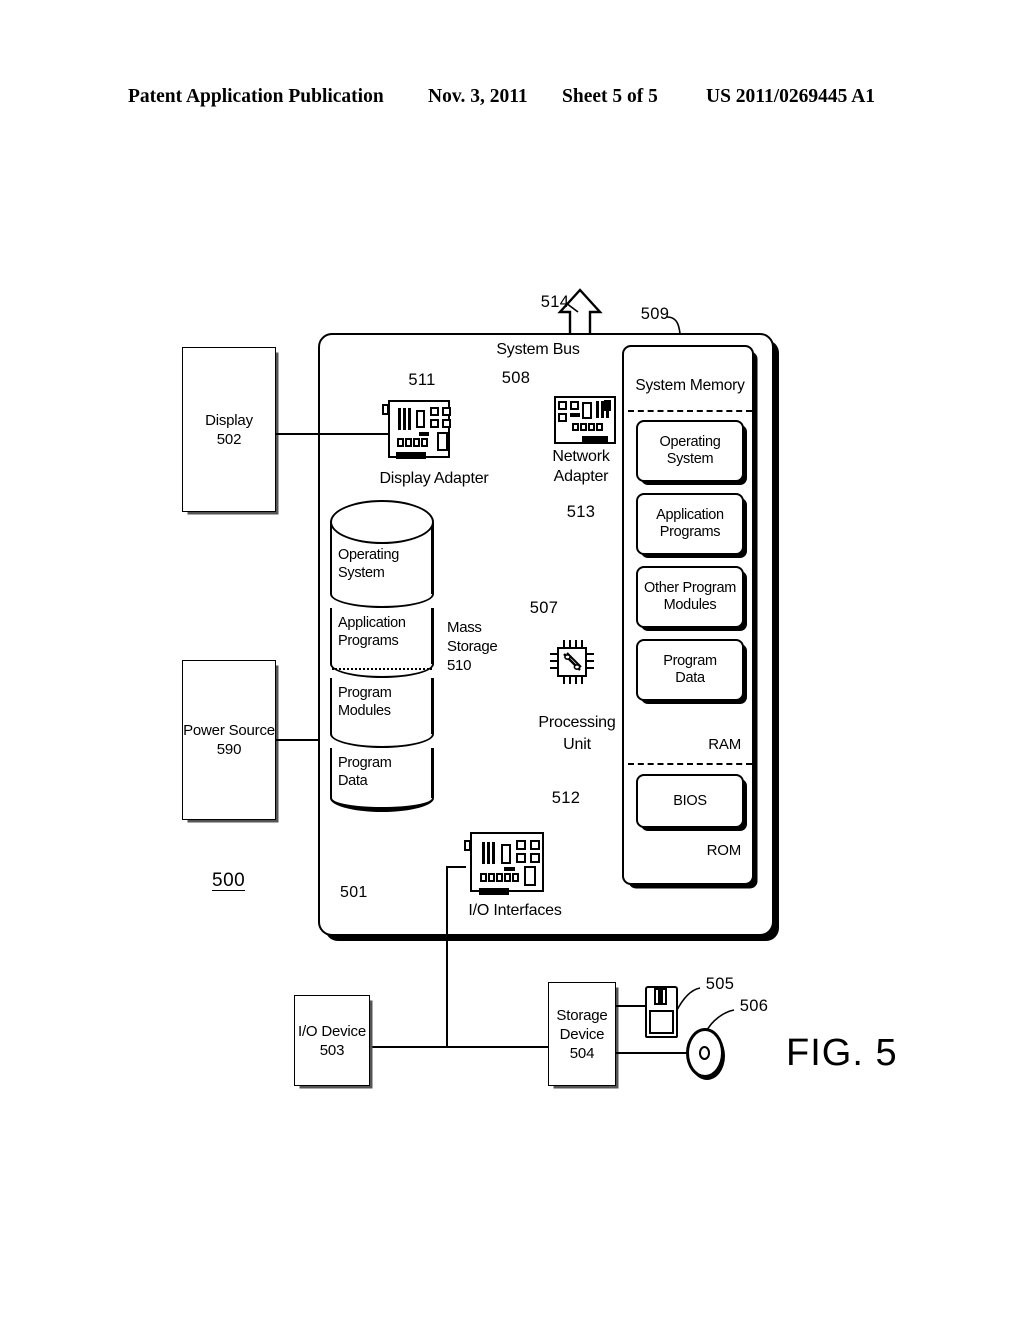 The image size is (1024, 1320). I want to click on ms-seg3-line2: Modules, so click(364, 711).